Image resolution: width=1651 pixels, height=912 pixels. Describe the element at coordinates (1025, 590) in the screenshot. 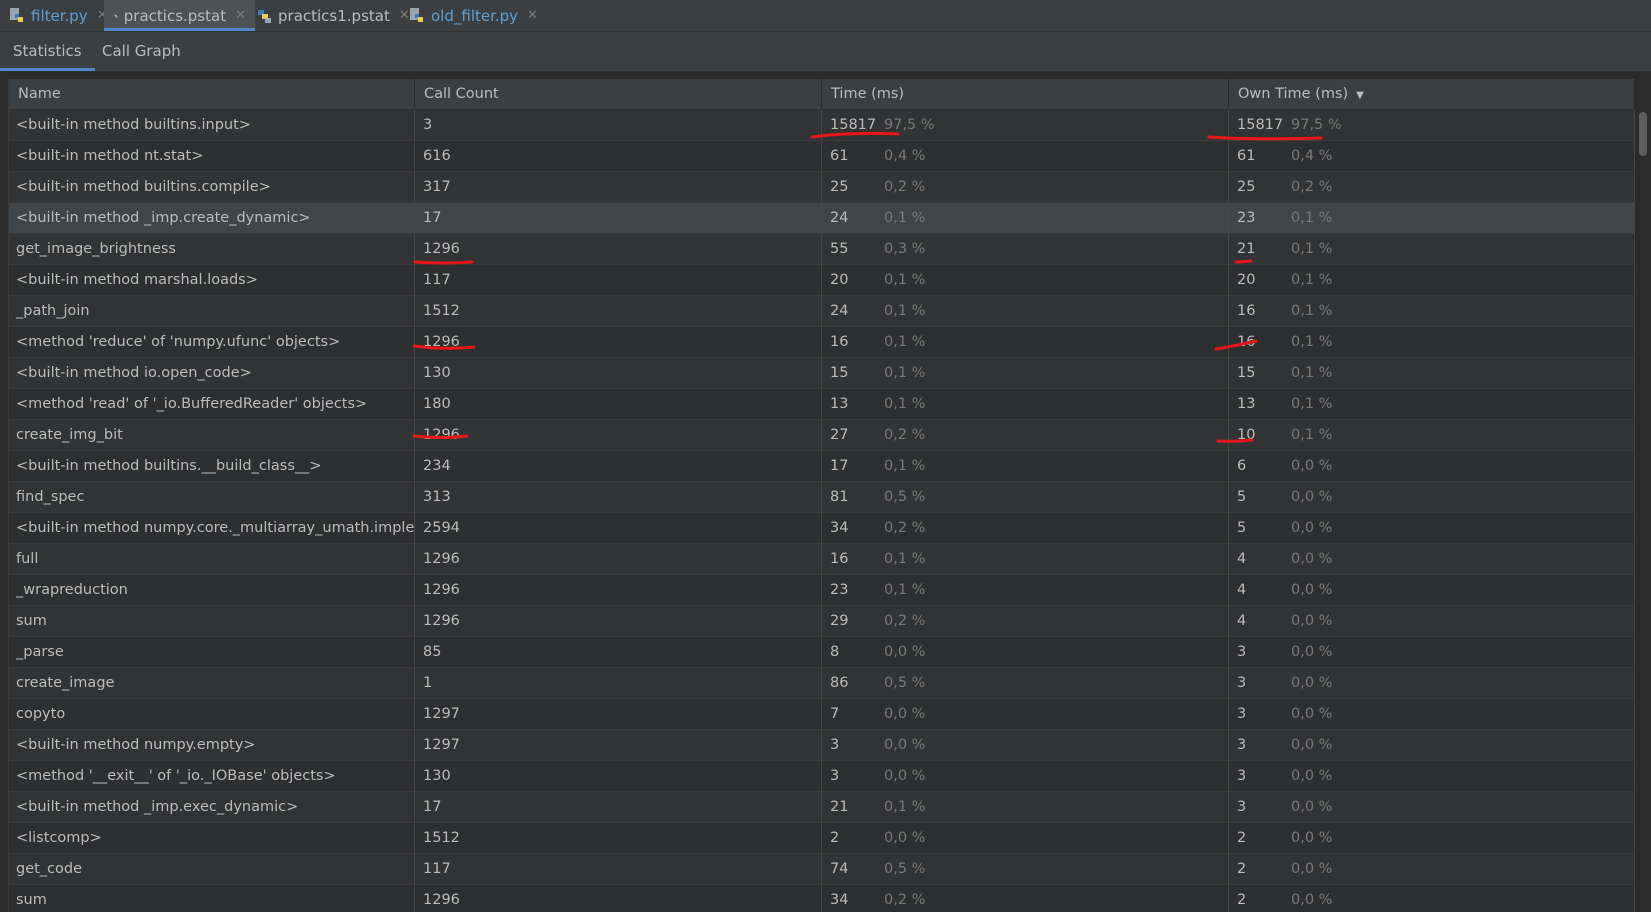

I see `cell-time: 23 0,1 %` at that location.